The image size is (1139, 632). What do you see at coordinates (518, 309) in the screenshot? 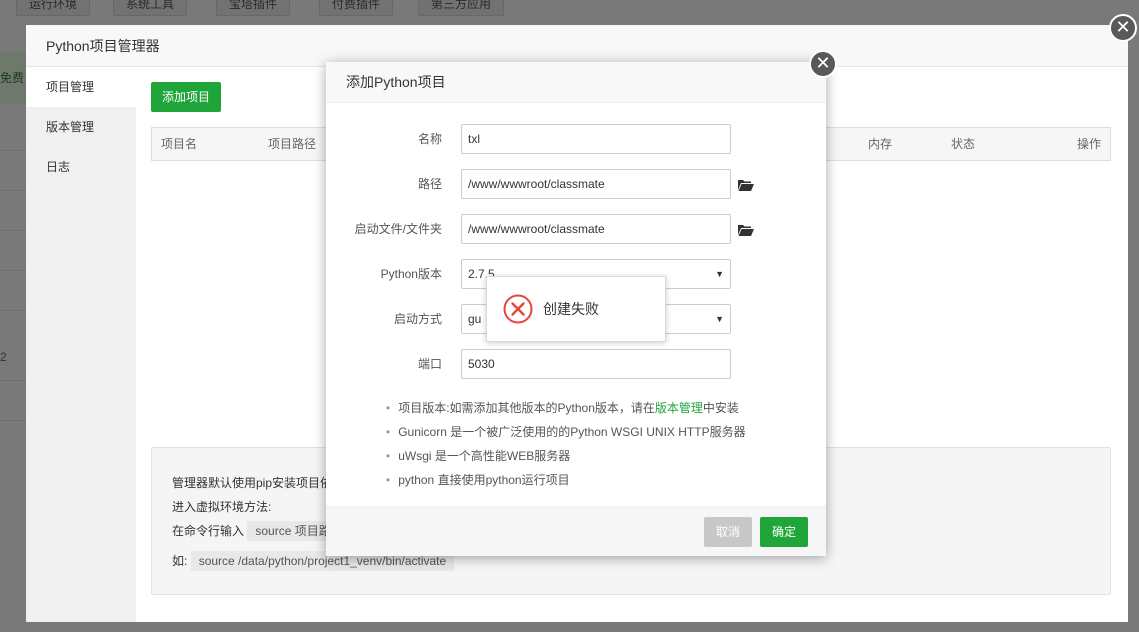
I see `error-circle-icon` at bounding box center [518, 309].